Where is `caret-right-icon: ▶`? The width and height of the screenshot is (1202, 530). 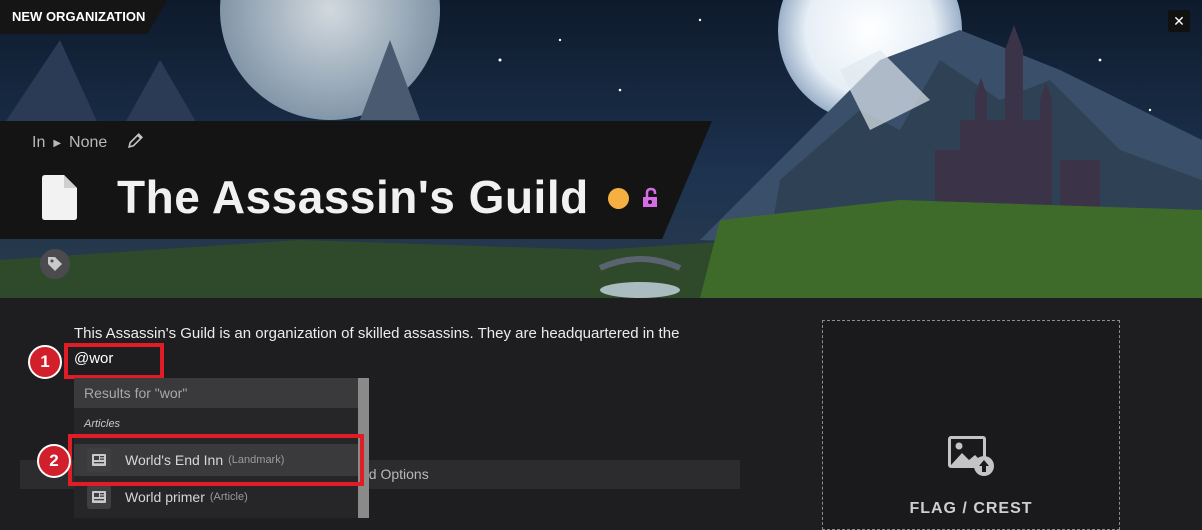 caret-right-icon: ▶ is located at coordinates (57, 143).